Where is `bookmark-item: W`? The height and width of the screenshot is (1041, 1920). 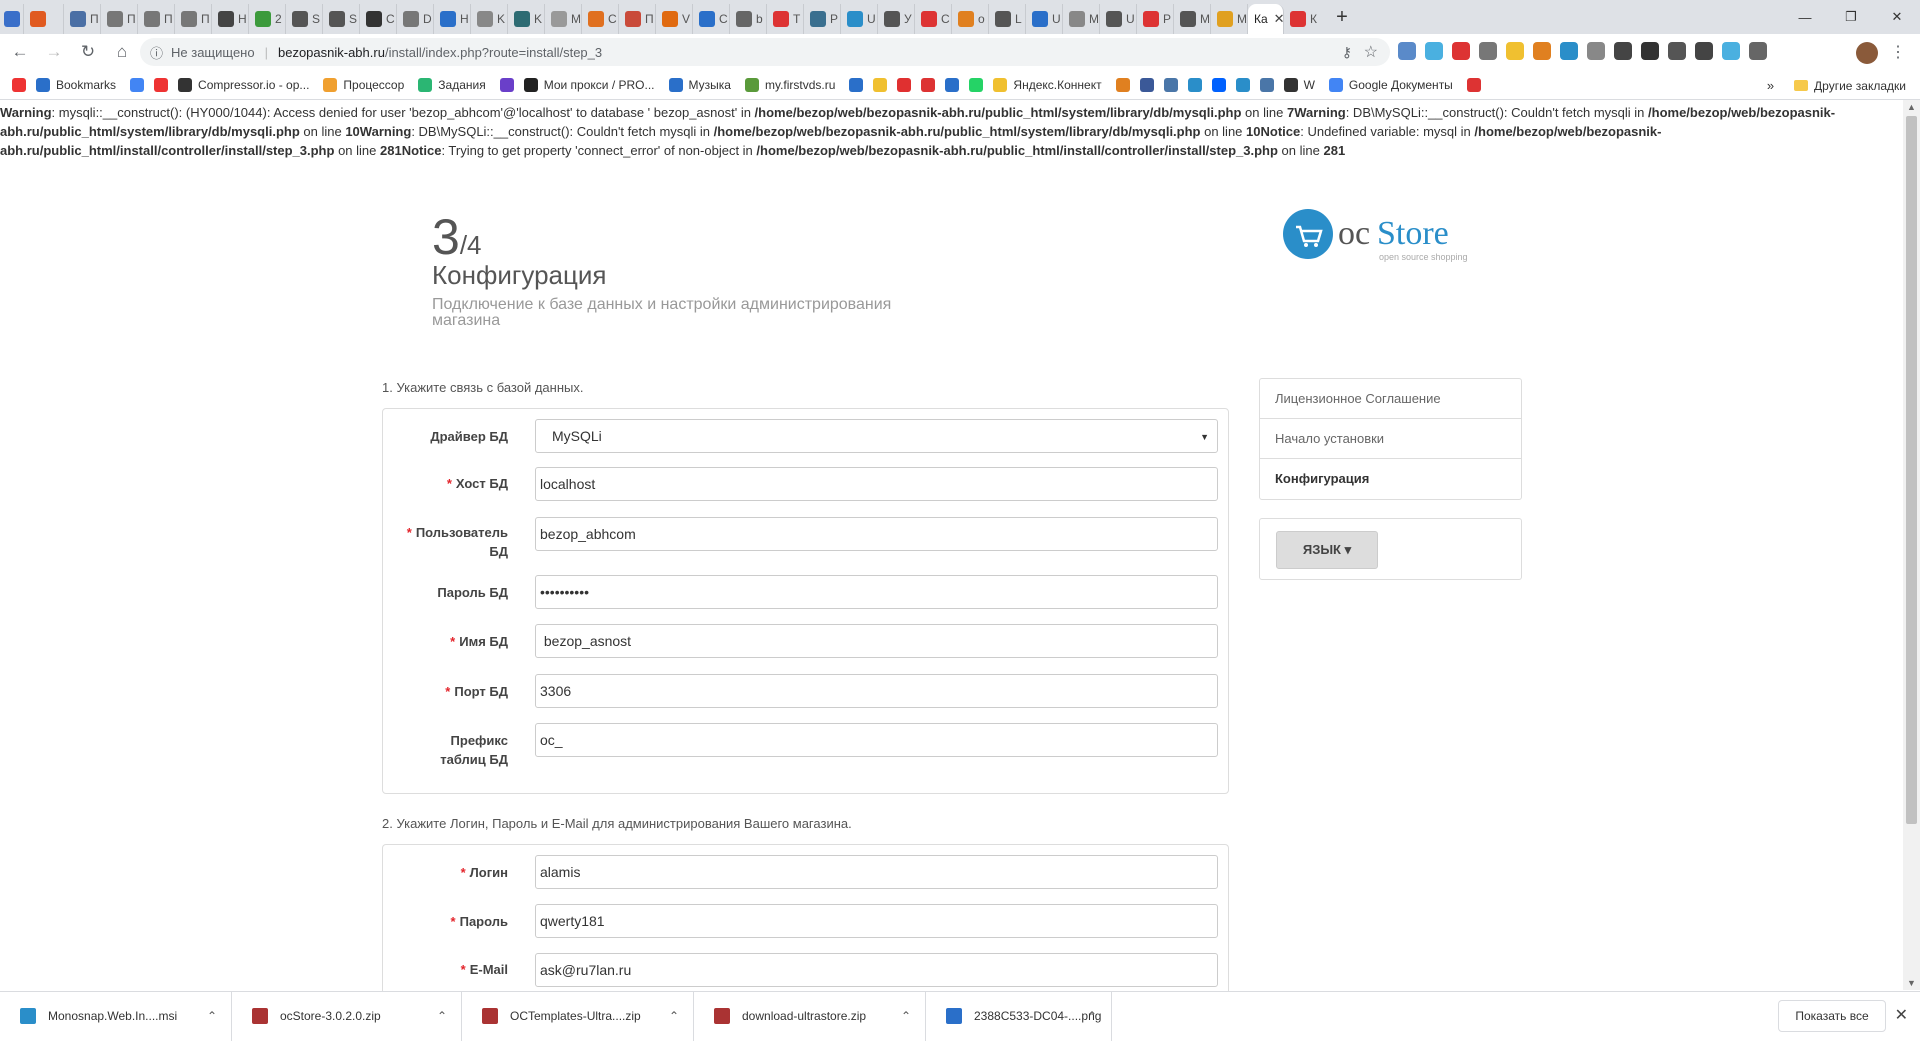
bookmark-item: W is located at coordinates (1299, 84).